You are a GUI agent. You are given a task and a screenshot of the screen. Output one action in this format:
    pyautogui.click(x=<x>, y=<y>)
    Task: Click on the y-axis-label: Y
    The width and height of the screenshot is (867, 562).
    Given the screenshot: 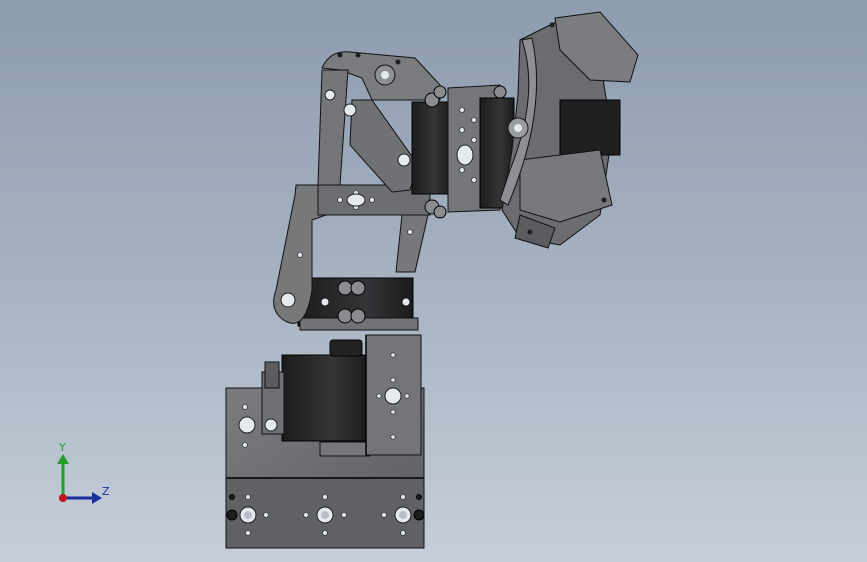 What is the action you would take?
    pyautogui.click(x=62, y=447)
    